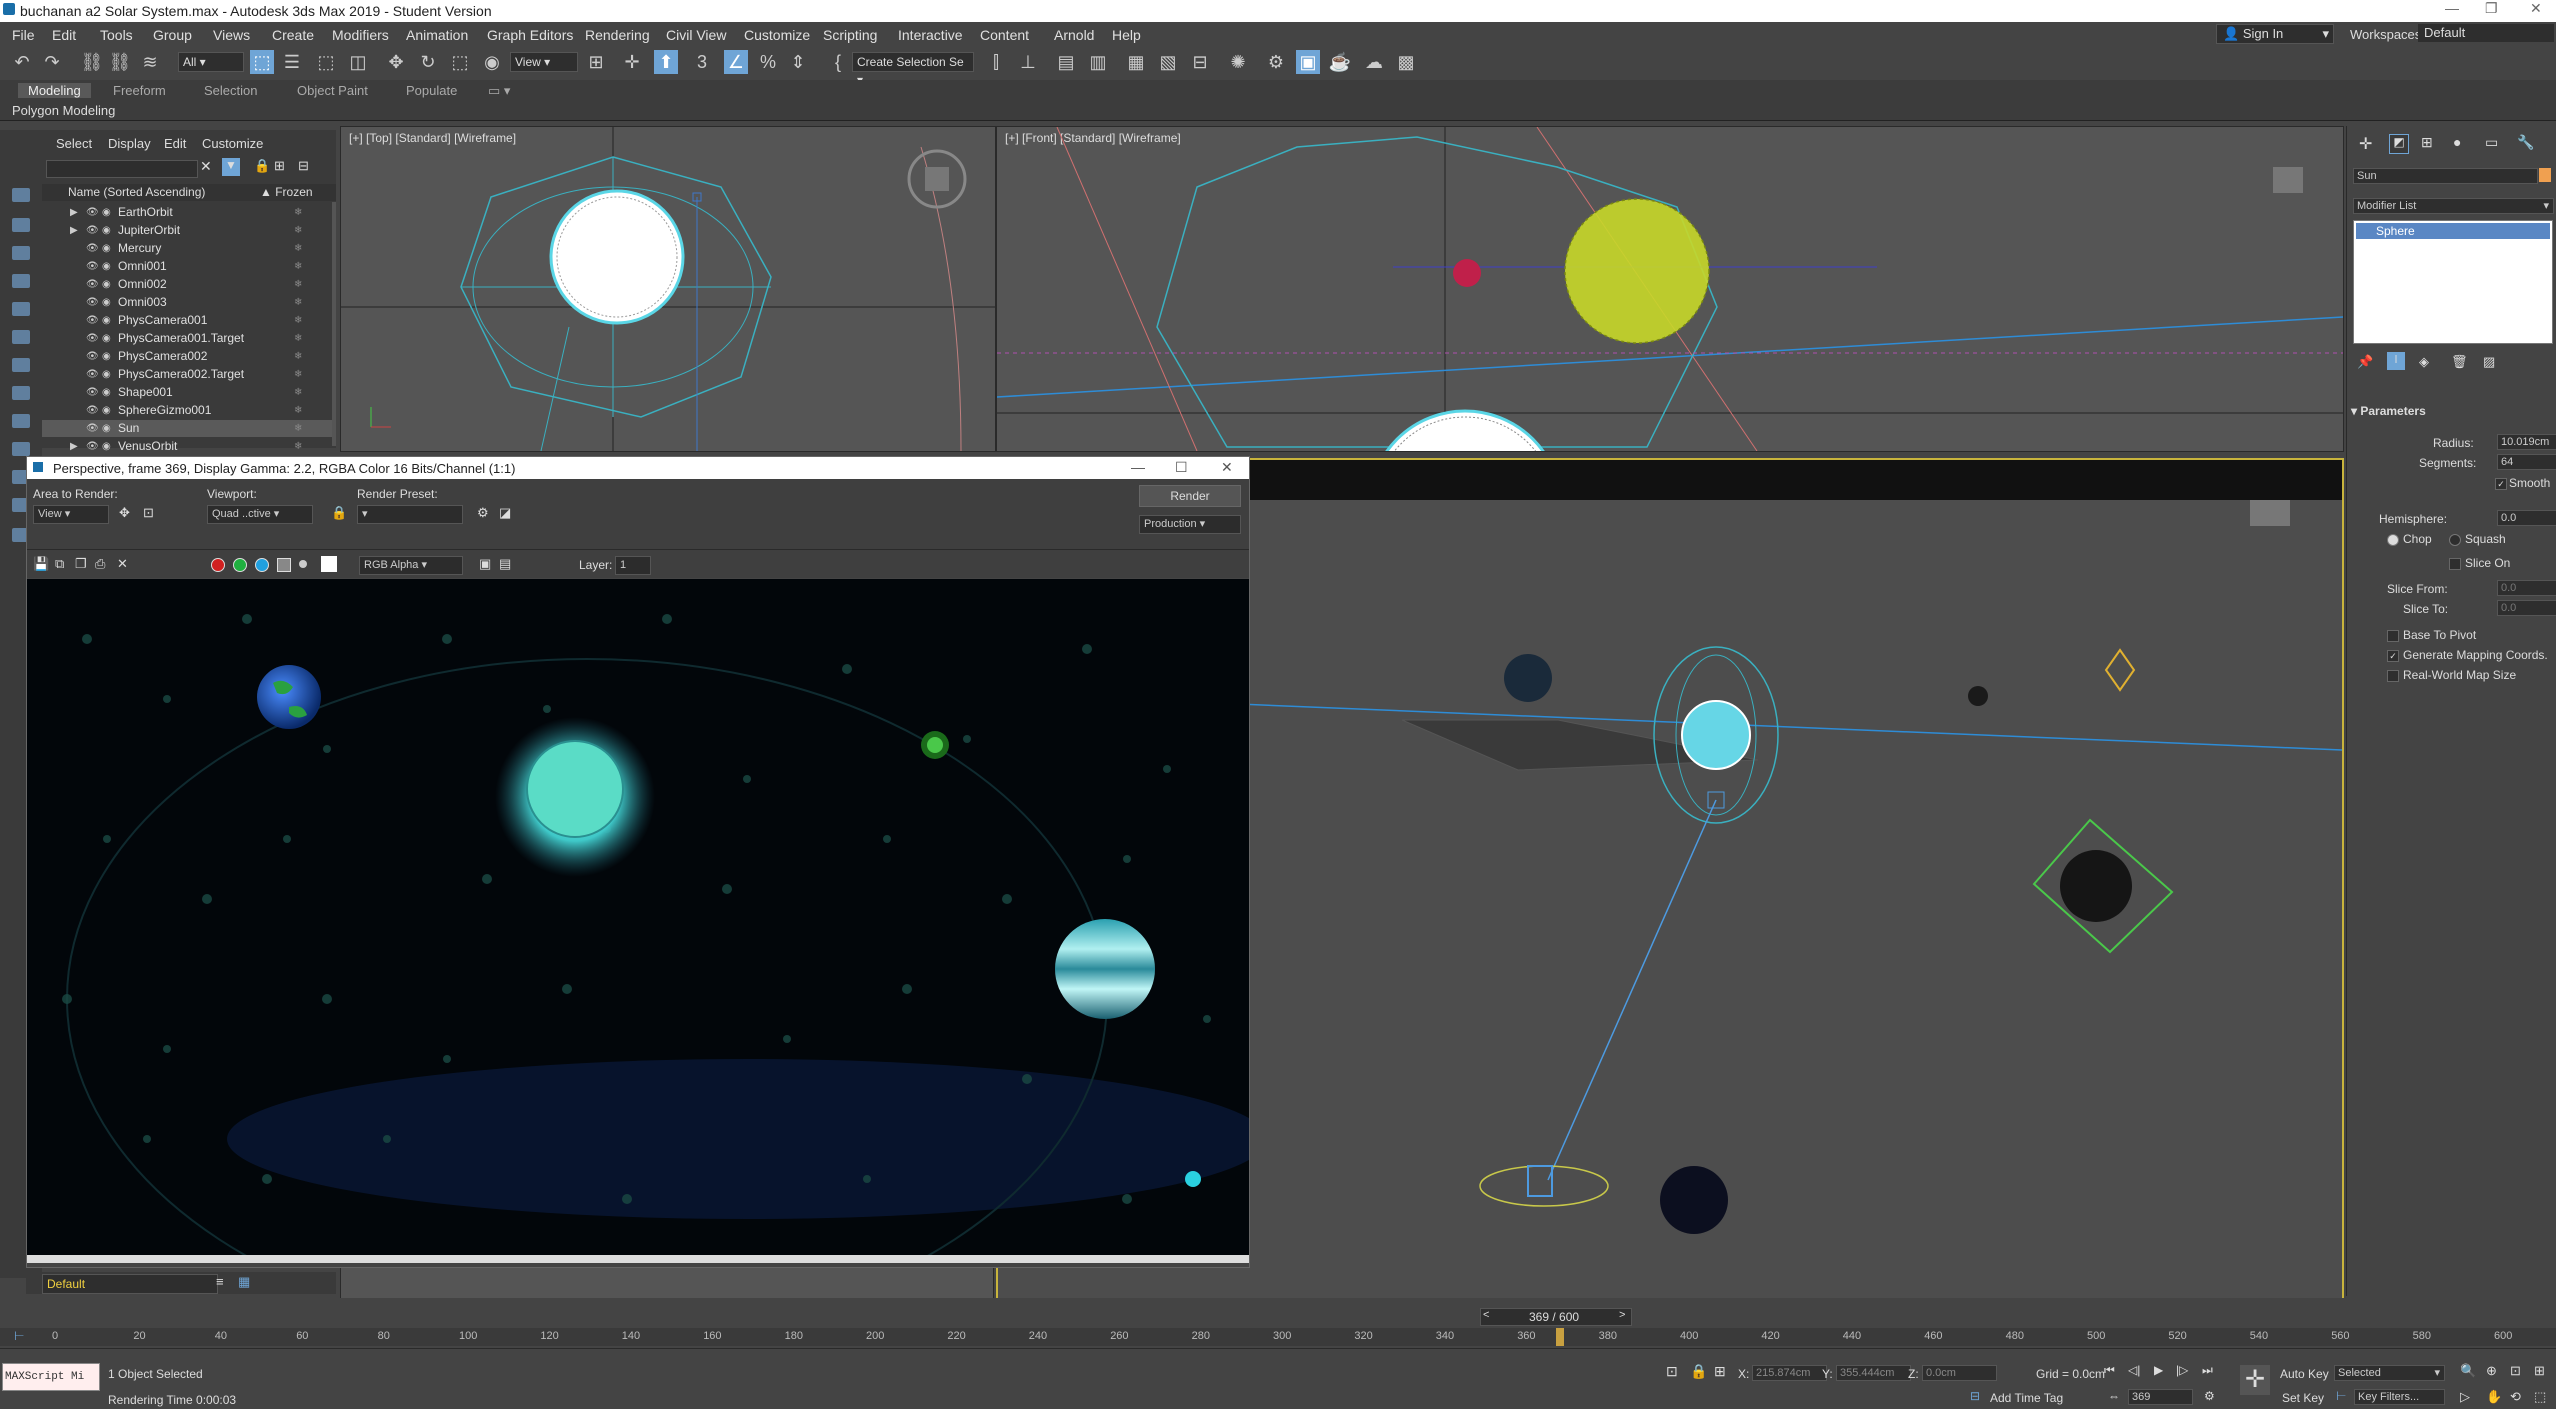 This screenshot has width=2556, height=1409. What do you see at coordinates (1622, 1315) in the screenshot?
I see `time-next-icon: >` at bounding box center [1622, 1315].